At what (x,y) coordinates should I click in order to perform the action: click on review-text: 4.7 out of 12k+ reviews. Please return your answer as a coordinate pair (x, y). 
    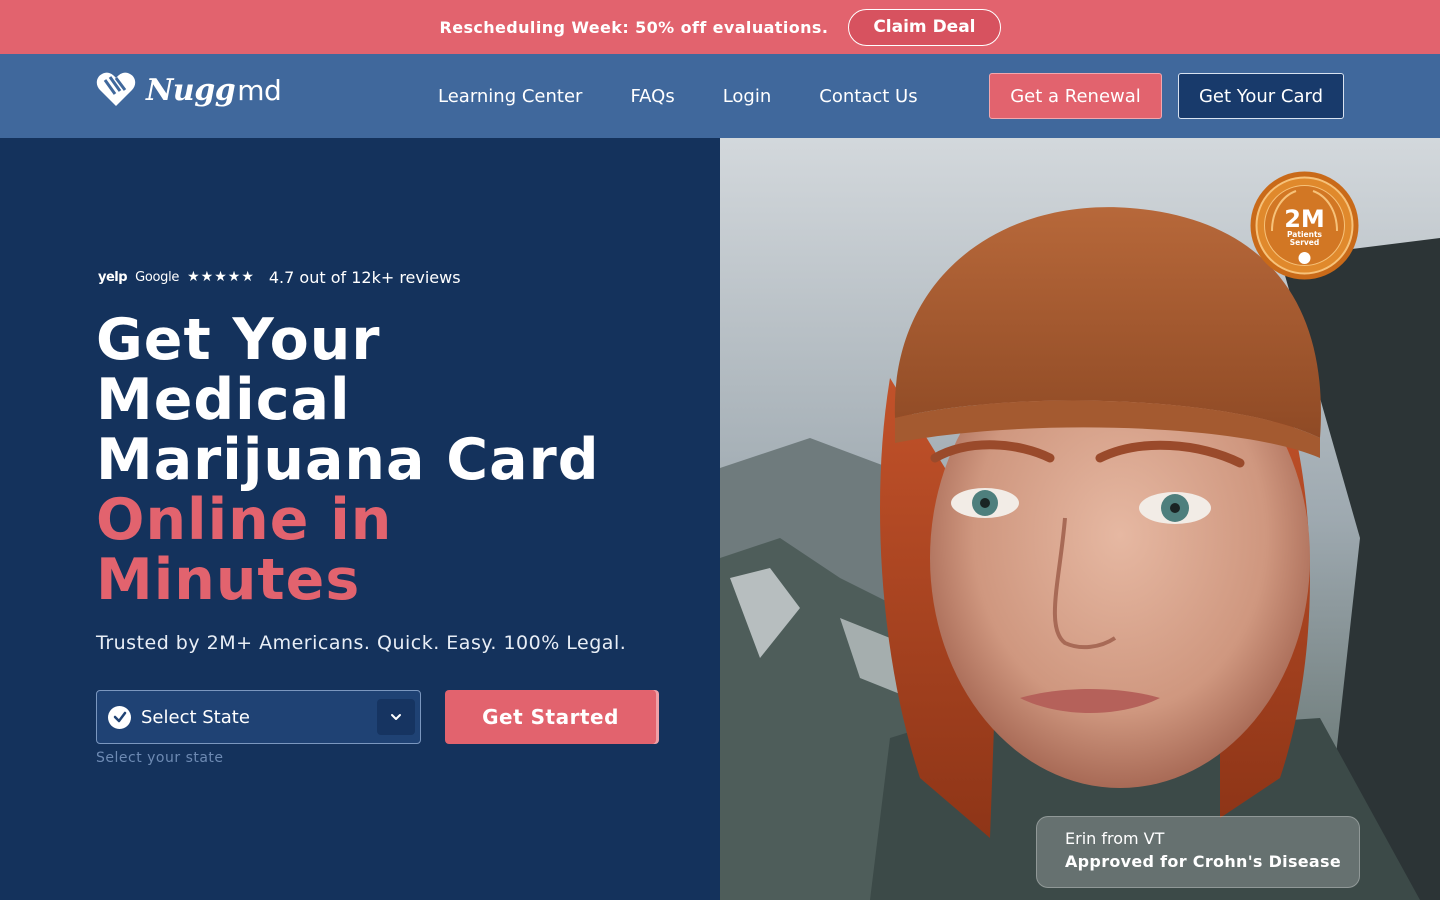
    Looking at the image, I should click on (364, 277).